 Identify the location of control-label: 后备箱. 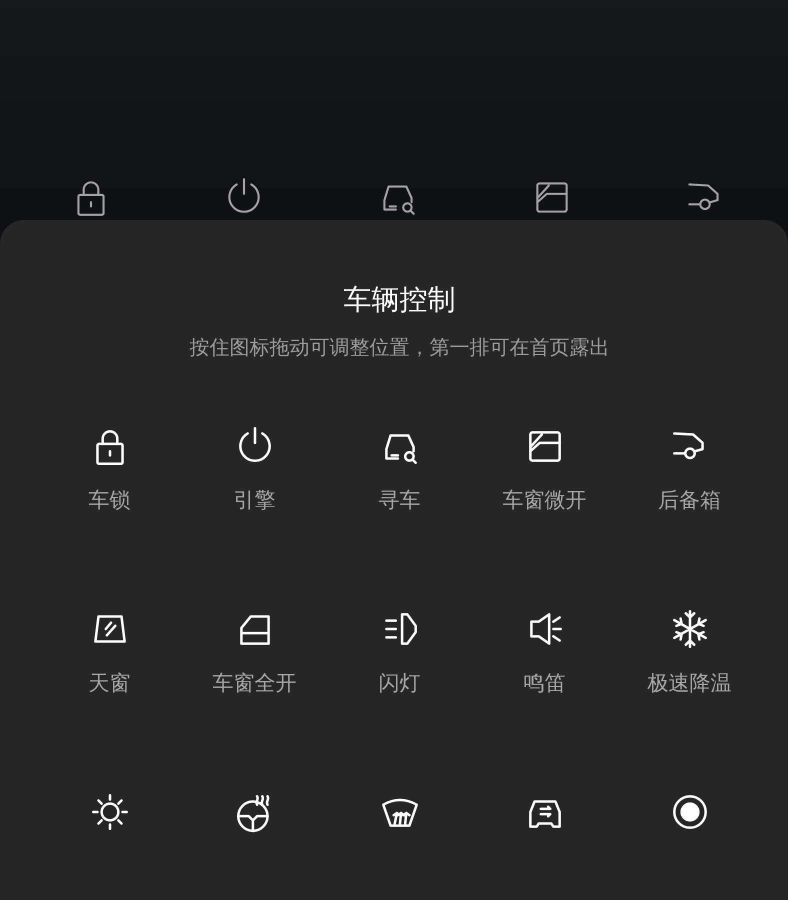
(689, 500).